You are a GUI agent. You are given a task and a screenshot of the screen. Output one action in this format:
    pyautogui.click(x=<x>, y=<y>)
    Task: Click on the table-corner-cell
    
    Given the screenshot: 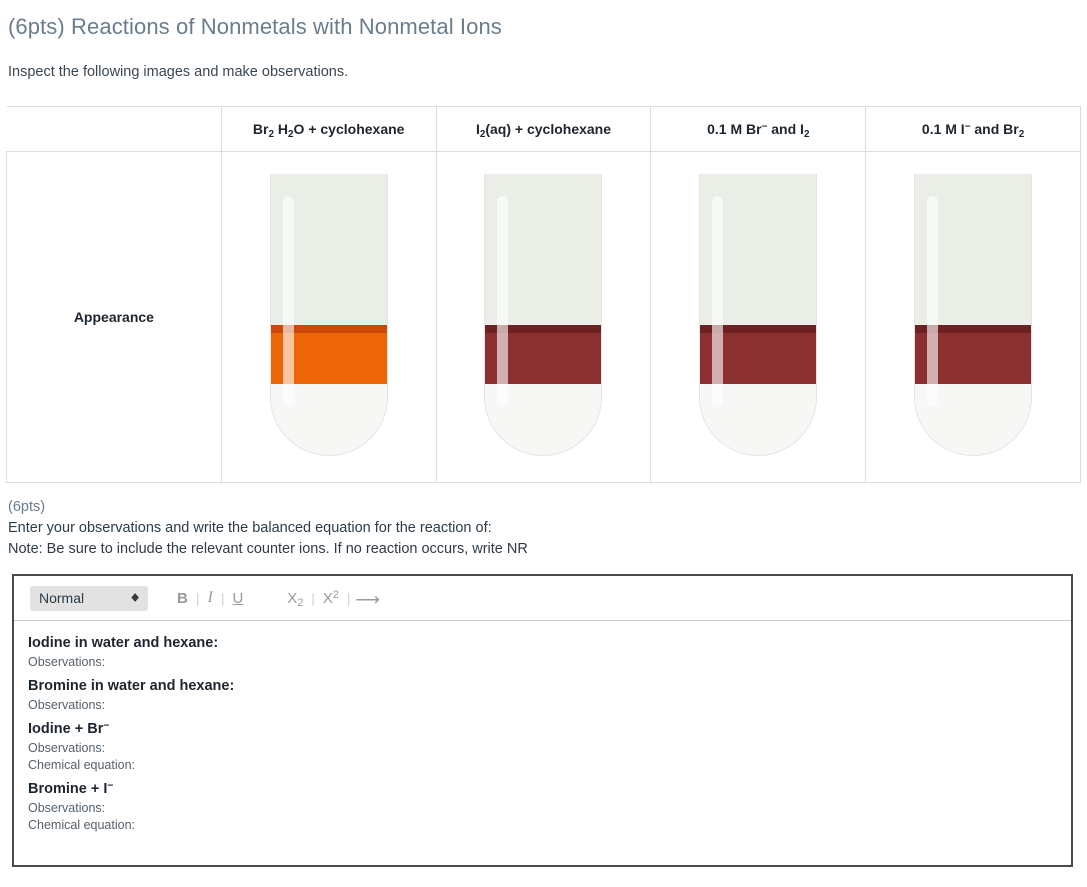 What is the action you would take?
    pyautogui.click(x=114, y=129)
    